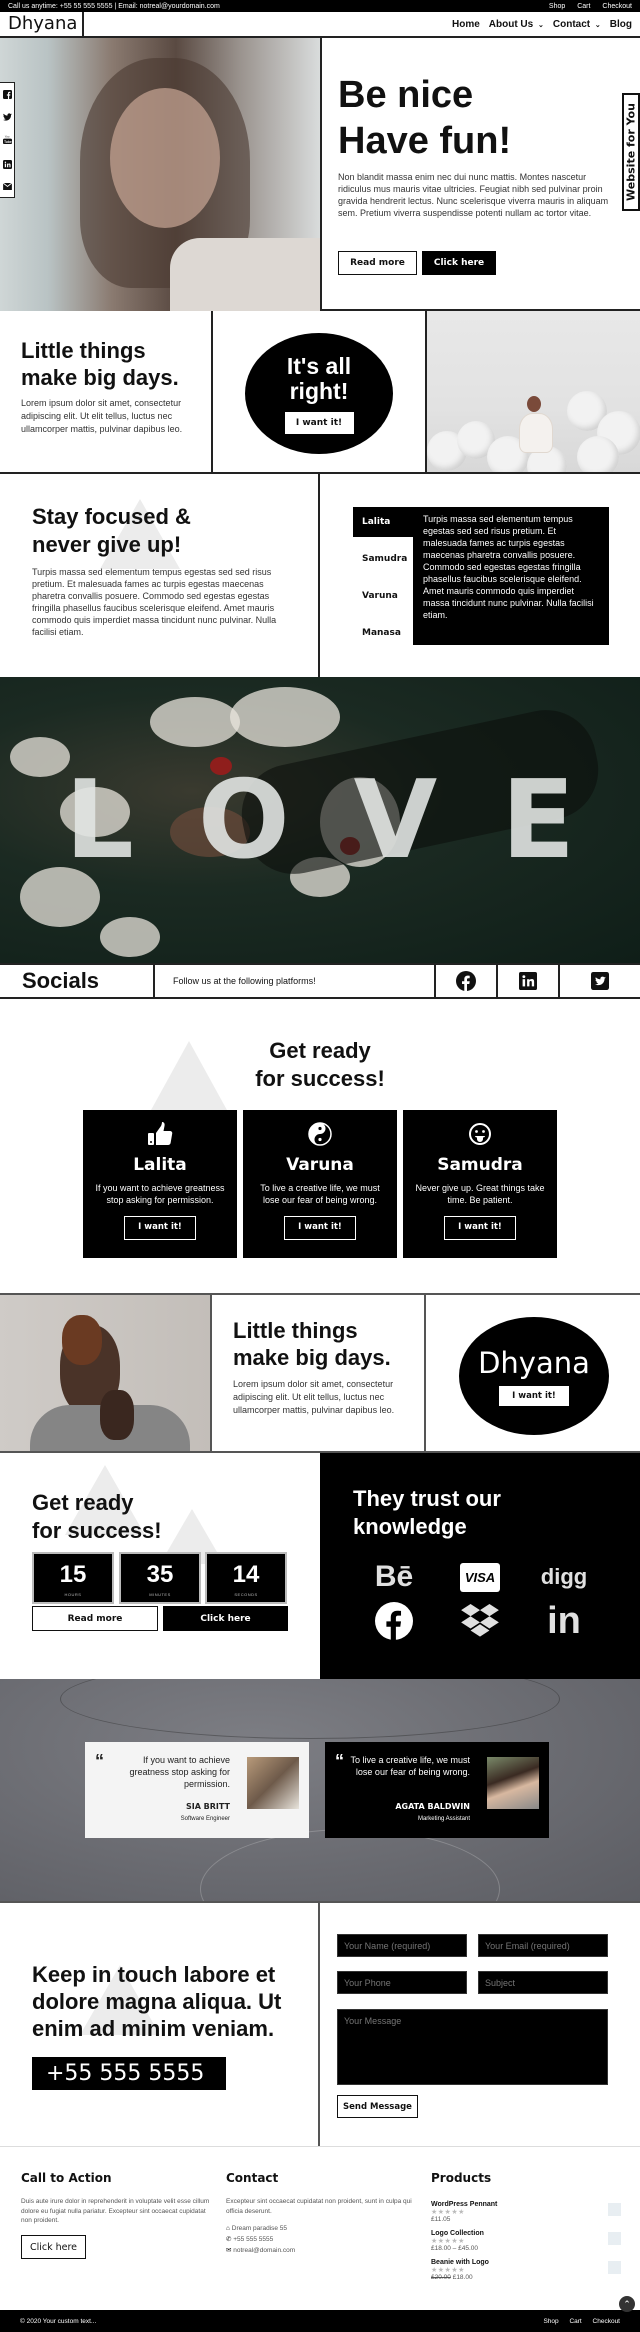  Describe the element at coordinates (395, 820) in the screenshot. I see `love-letter: V` at that location.